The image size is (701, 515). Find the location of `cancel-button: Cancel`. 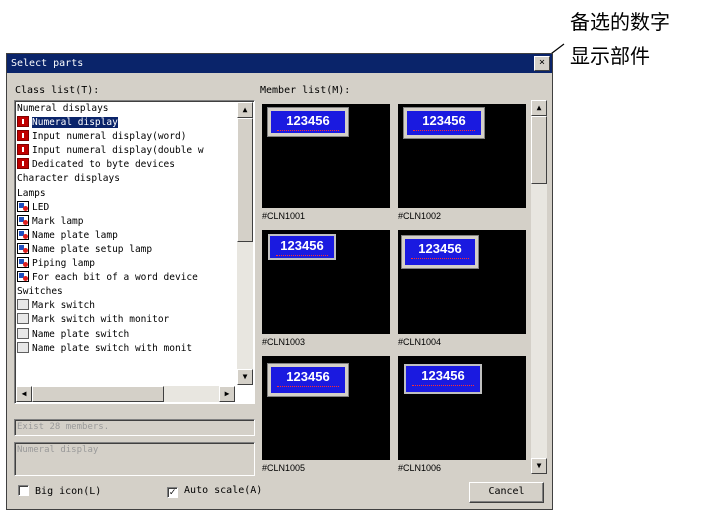

cancel-button: Cancel is located at coordinates (506, 492).